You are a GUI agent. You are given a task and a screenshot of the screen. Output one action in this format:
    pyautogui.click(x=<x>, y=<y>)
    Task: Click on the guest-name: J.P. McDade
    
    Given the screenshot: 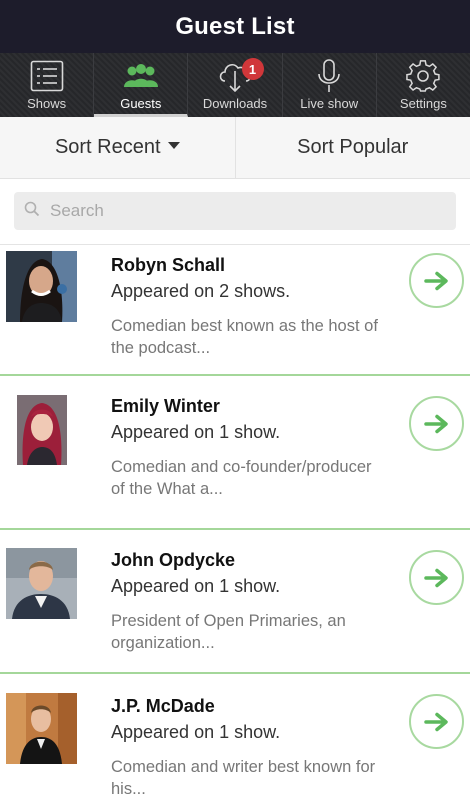 What is the action you would take?
    pyautogui.click(x=163, y=706)
    